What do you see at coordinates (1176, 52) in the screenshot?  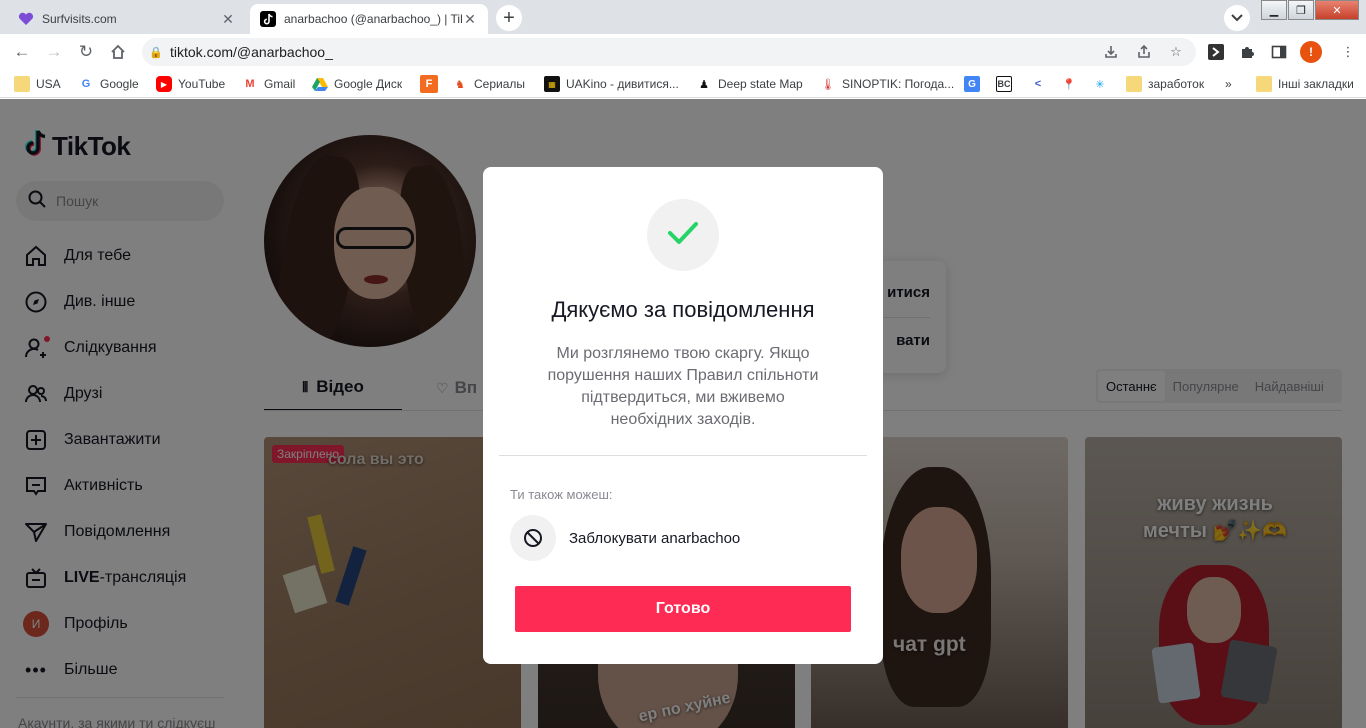 I see `bookmark-star-icon: ☆` at bounding box center [1176, 52].